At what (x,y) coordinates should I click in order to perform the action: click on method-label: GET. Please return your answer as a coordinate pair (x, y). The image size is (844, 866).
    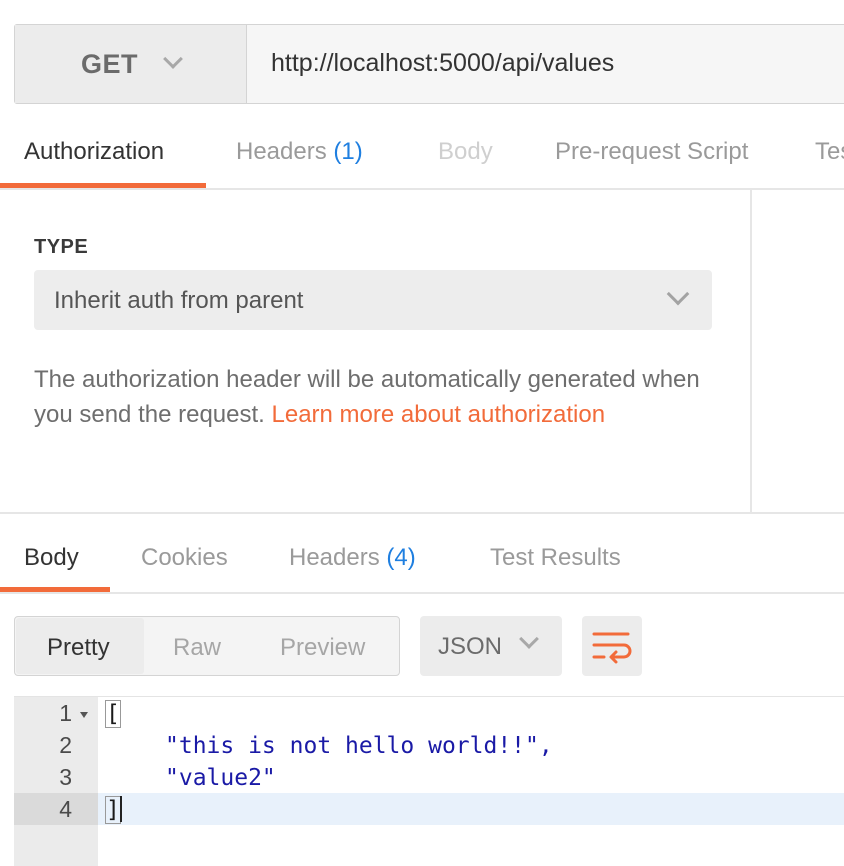
    Looking at the image, I should click on (109, 63).